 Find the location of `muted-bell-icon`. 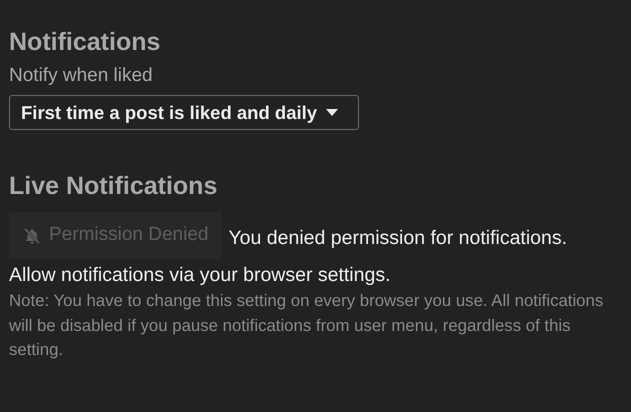

muted-bell-icon is located at coordinates (32, 235).